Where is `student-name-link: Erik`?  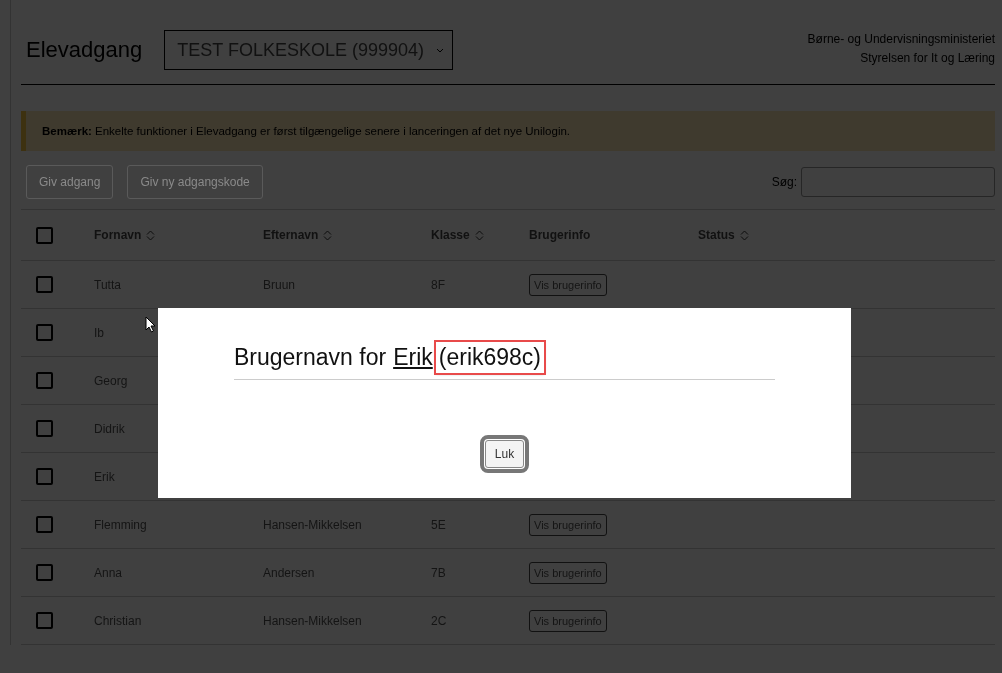 student-name-link: Erik is located at coordinates (413, 357).